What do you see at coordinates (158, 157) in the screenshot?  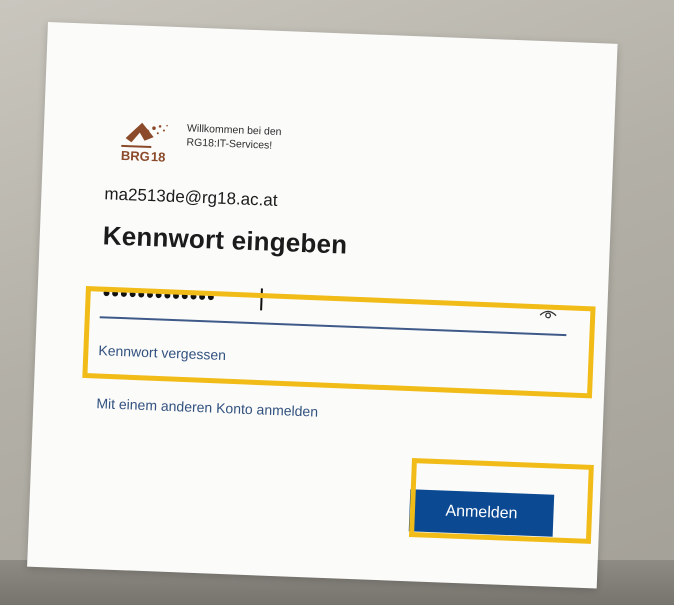 I see `svg-text: 18` at bounding box center [158, 157].